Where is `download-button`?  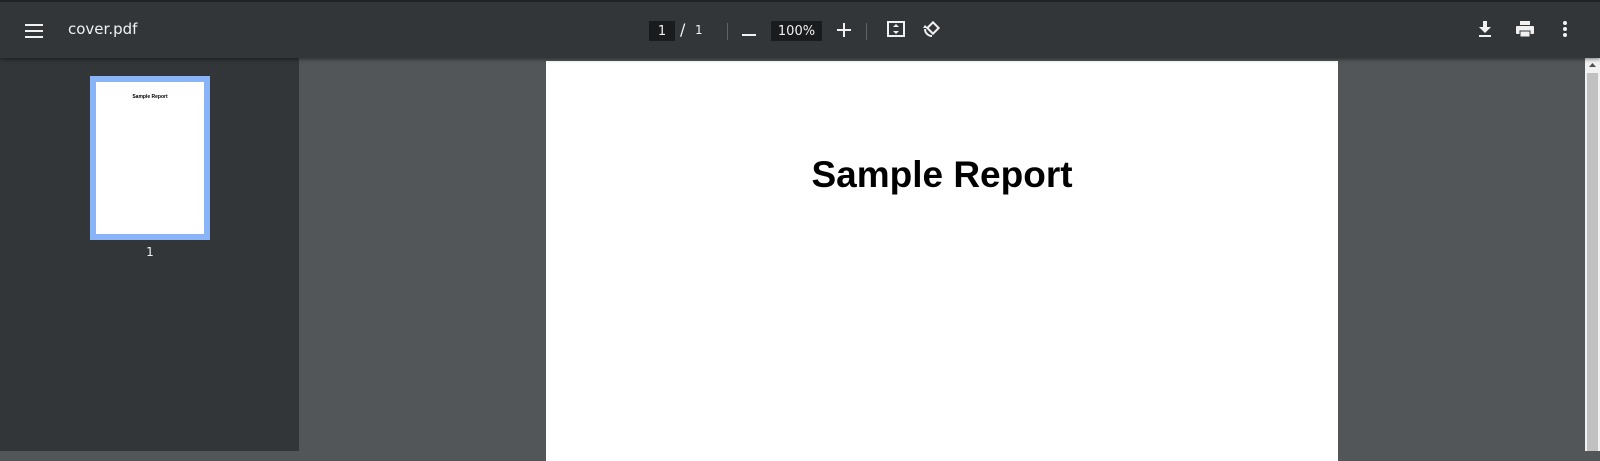 download-button is located at coordinates (1485, 31).